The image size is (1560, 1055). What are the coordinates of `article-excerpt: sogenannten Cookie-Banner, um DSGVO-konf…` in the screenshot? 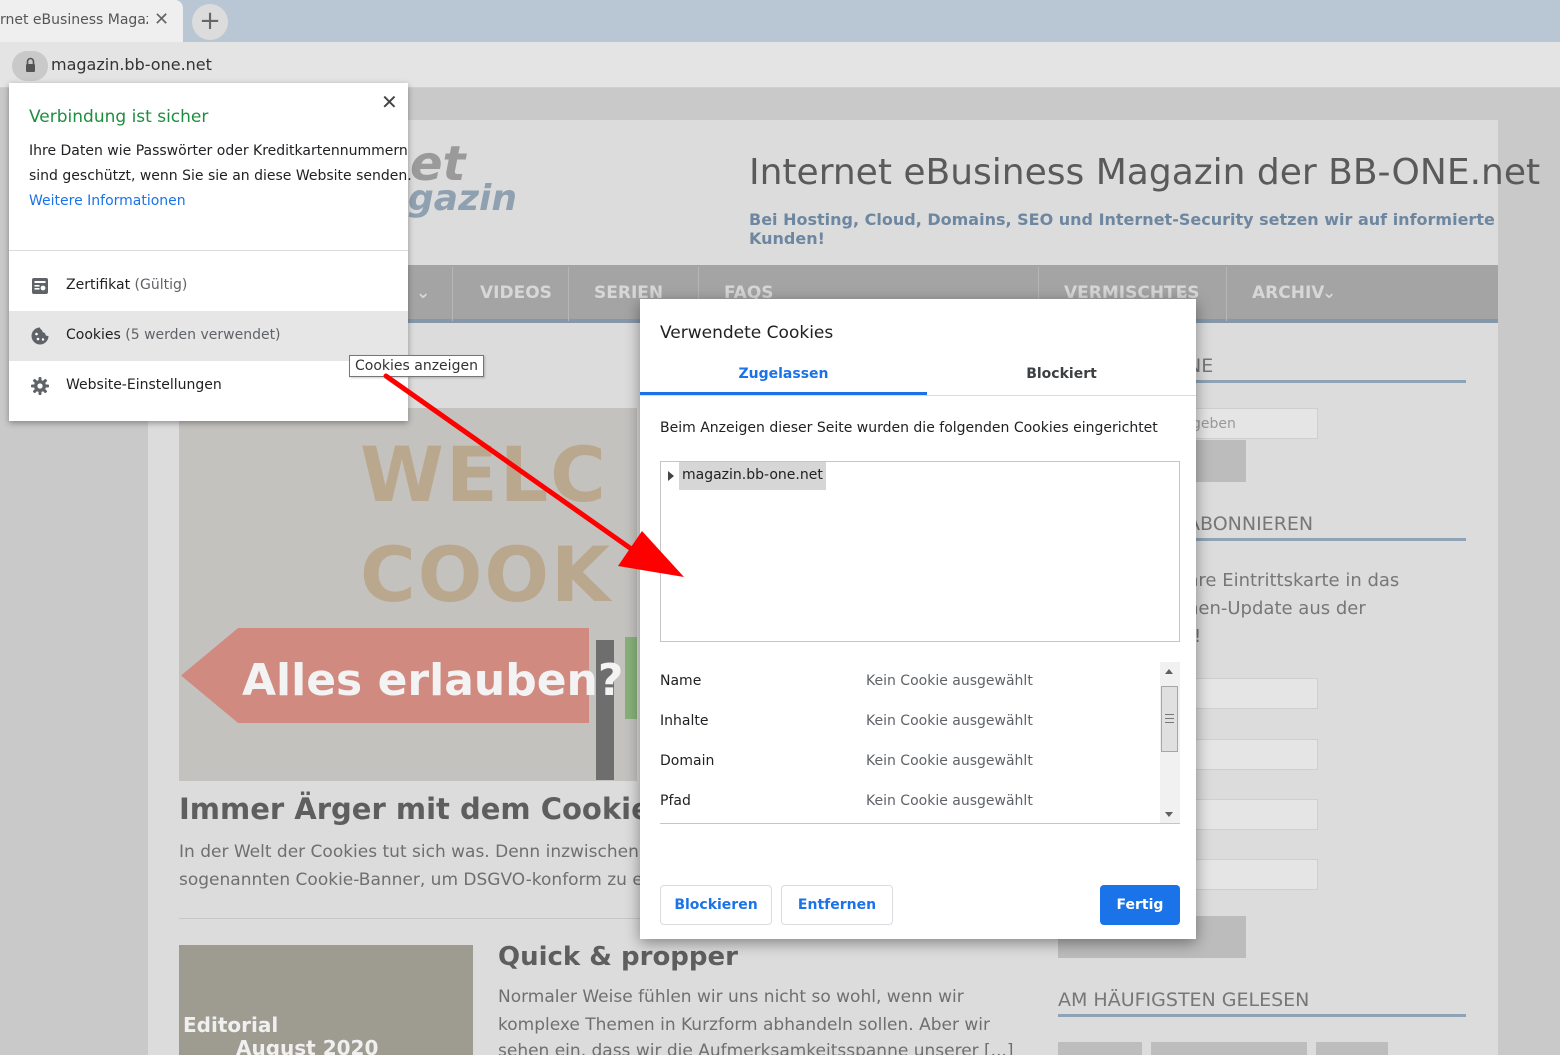 It's located at (419, 880).